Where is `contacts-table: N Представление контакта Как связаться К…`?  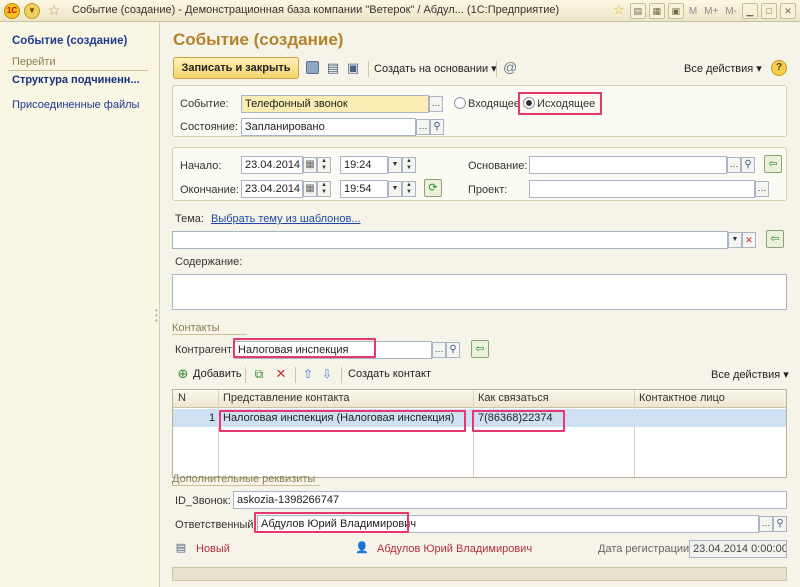
contacts-table: N Представление контакта Как связаться К… is located at coordinates (479, 433).